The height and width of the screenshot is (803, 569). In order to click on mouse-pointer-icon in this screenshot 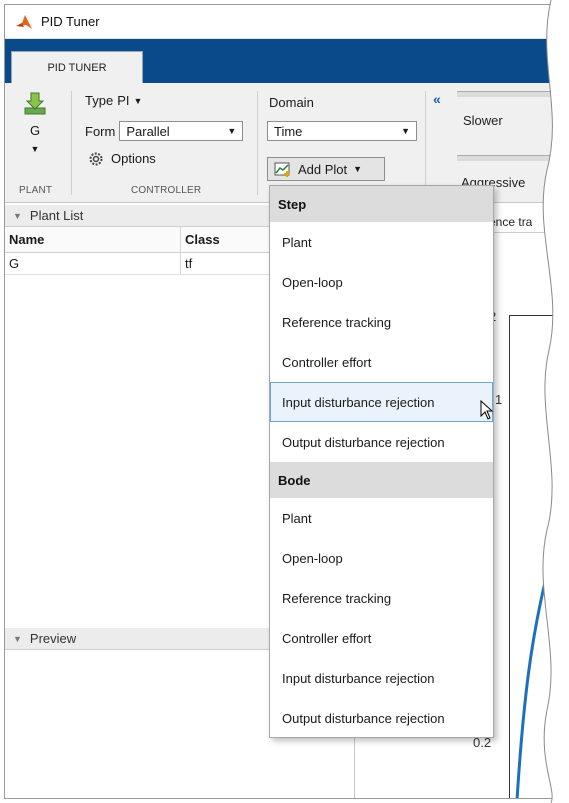, I will do `click(487, 410)`.